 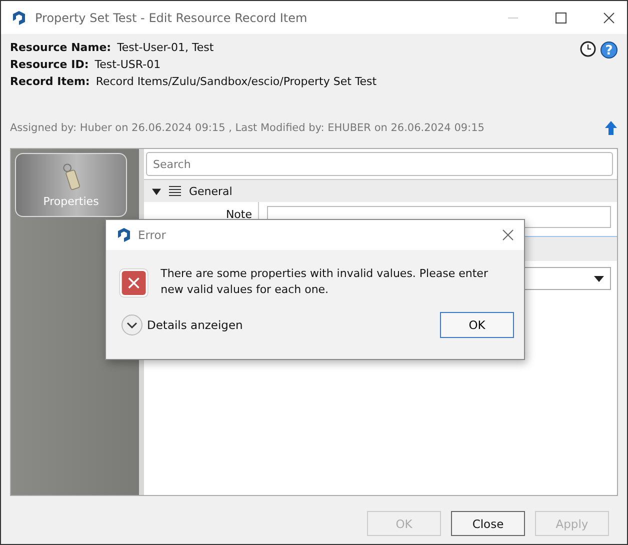 I want to click on caret-icon, so click(x=599, y=279).